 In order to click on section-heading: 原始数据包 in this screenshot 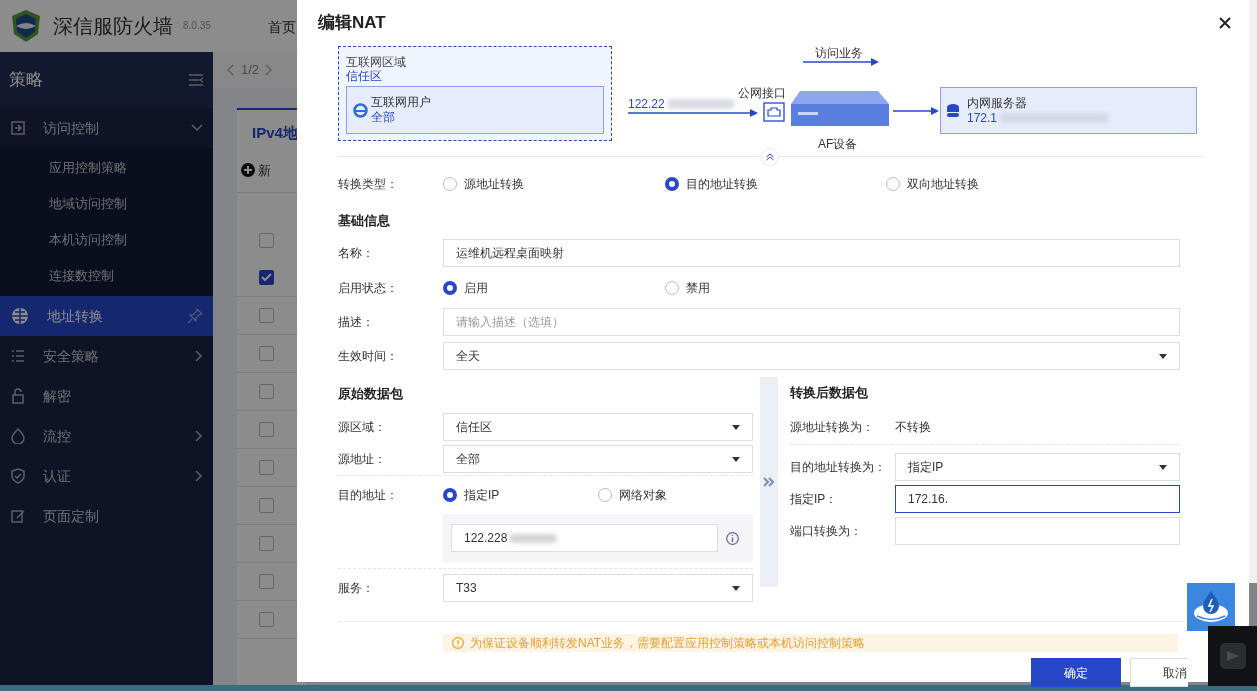, I will do `click(371, 394)`.